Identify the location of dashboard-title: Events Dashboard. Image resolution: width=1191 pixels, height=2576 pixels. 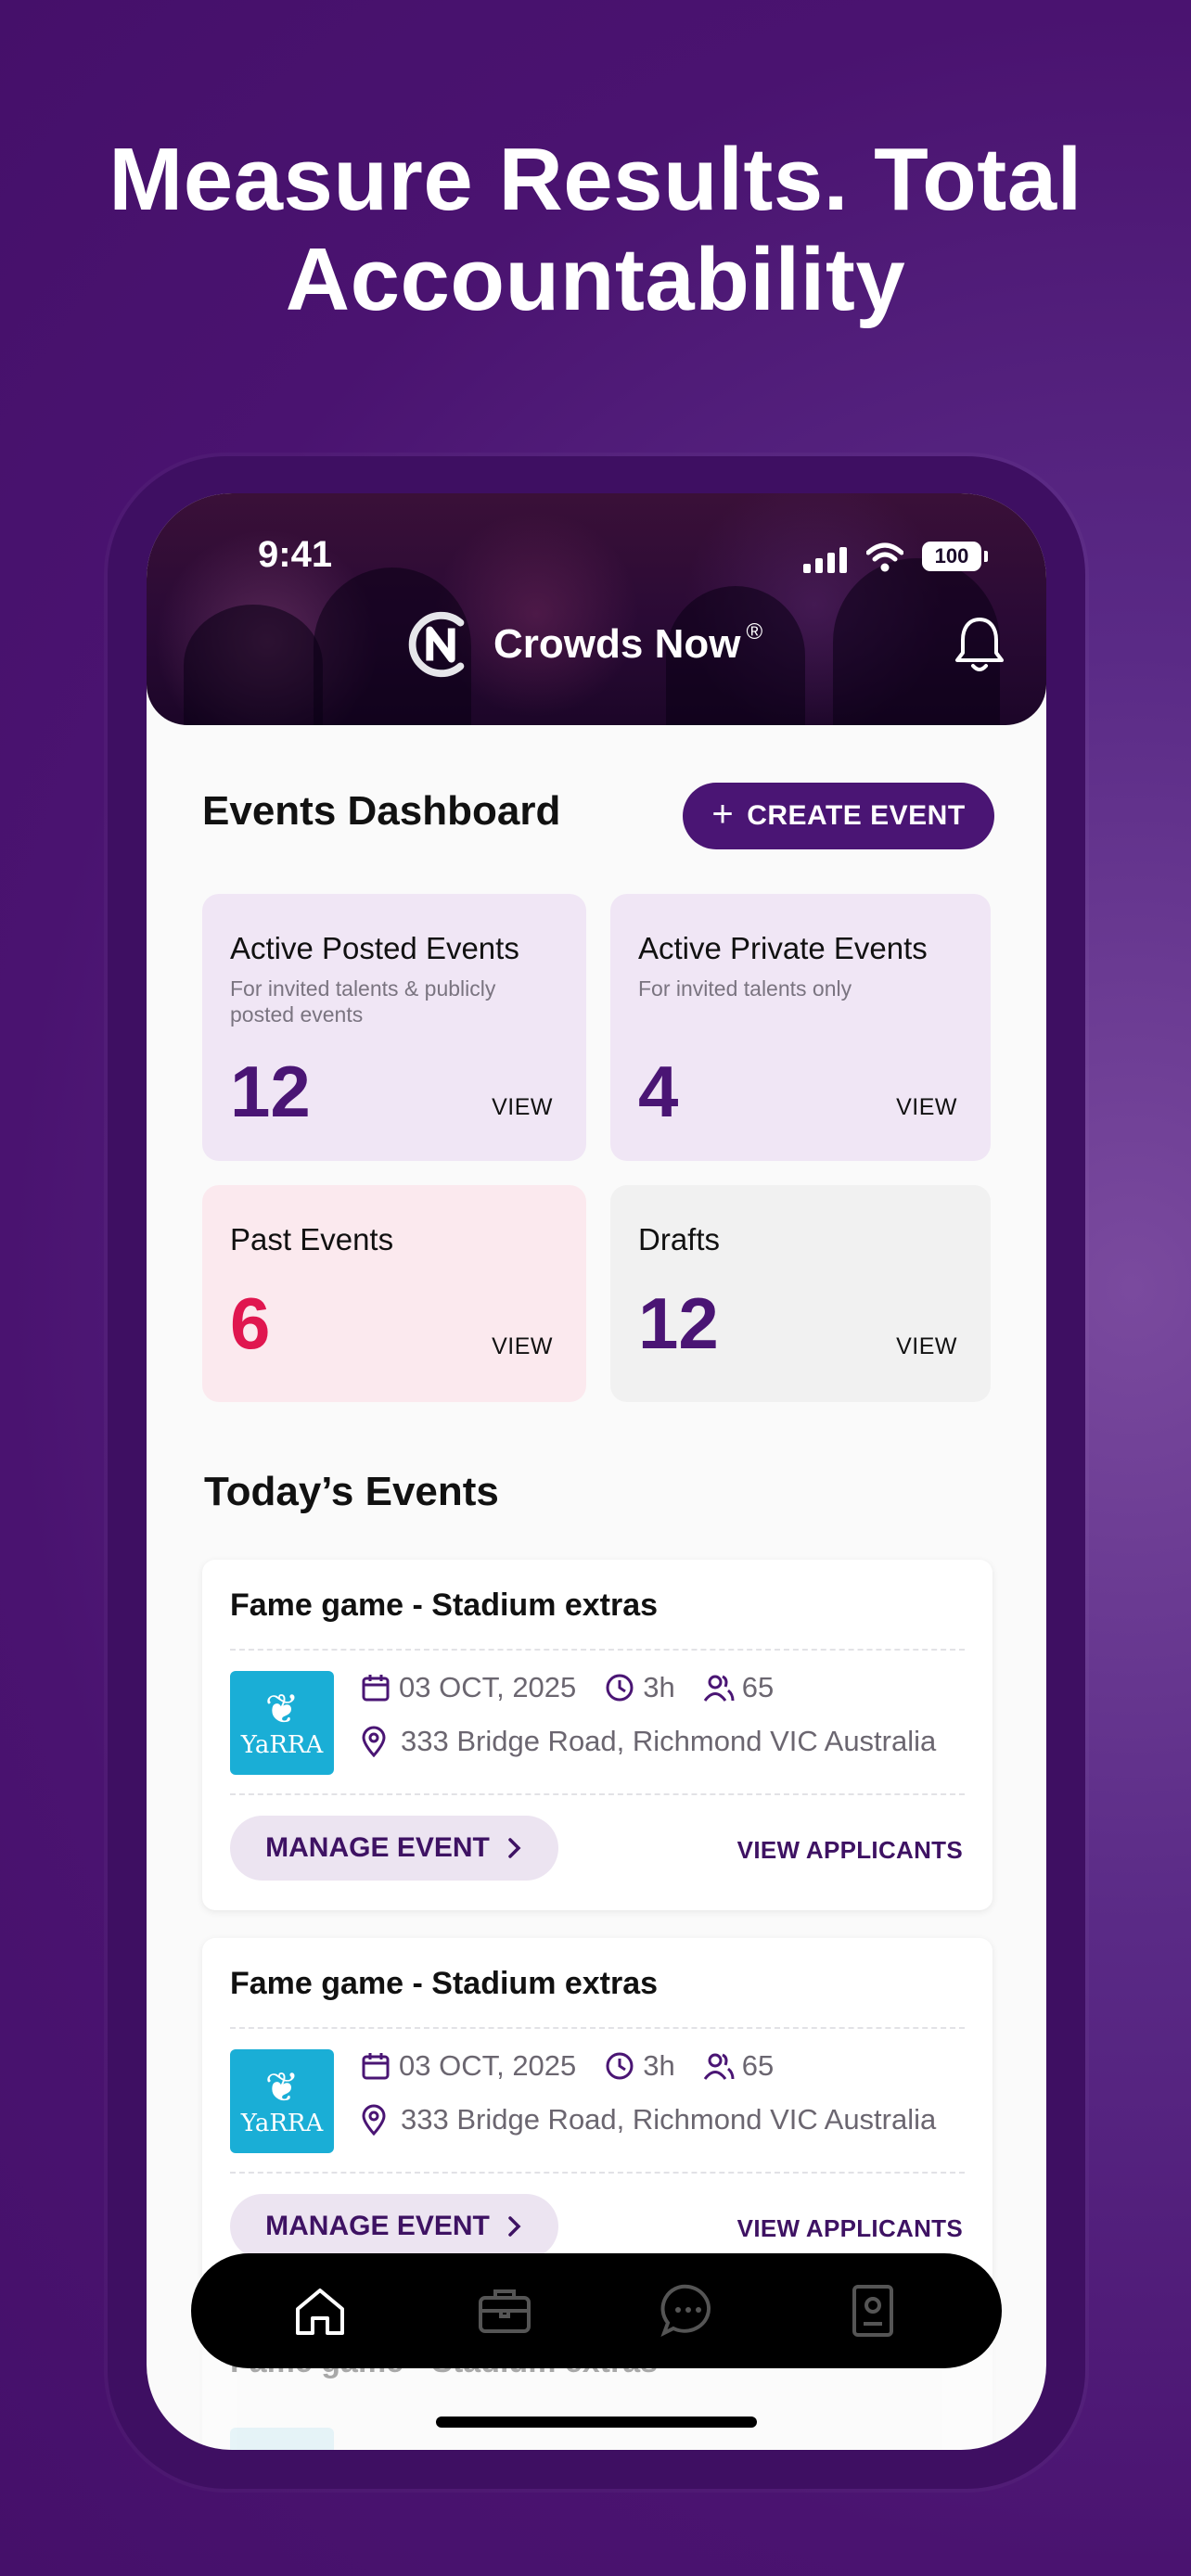
(381, 811).